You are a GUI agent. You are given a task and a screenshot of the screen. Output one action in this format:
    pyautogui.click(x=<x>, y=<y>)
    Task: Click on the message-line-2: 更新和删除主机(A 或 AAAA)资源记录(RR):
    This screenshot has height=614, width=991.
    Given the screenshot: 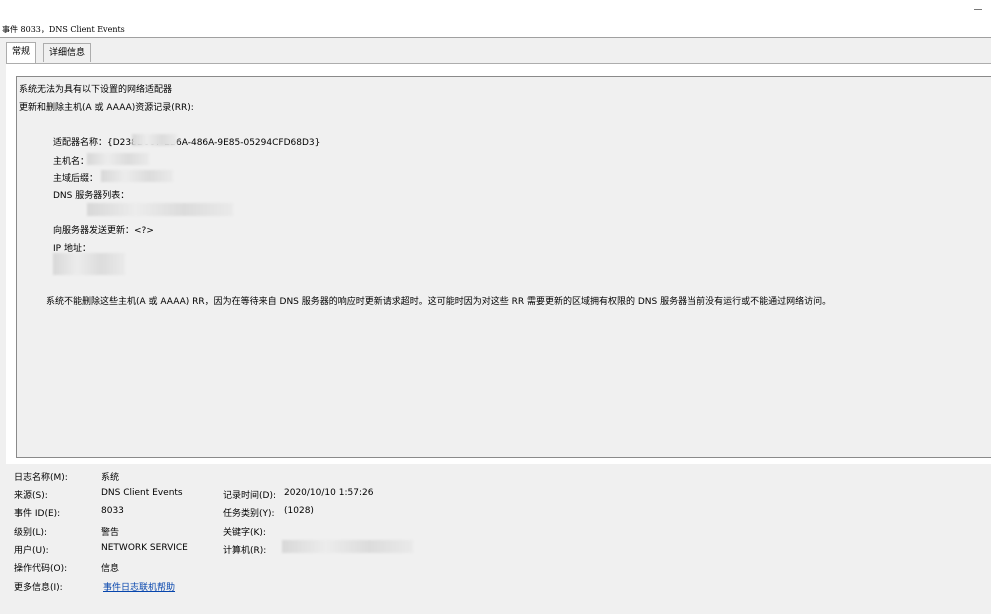 What is the action you would take?
    pyautogui.click(x=106, y=108)
    